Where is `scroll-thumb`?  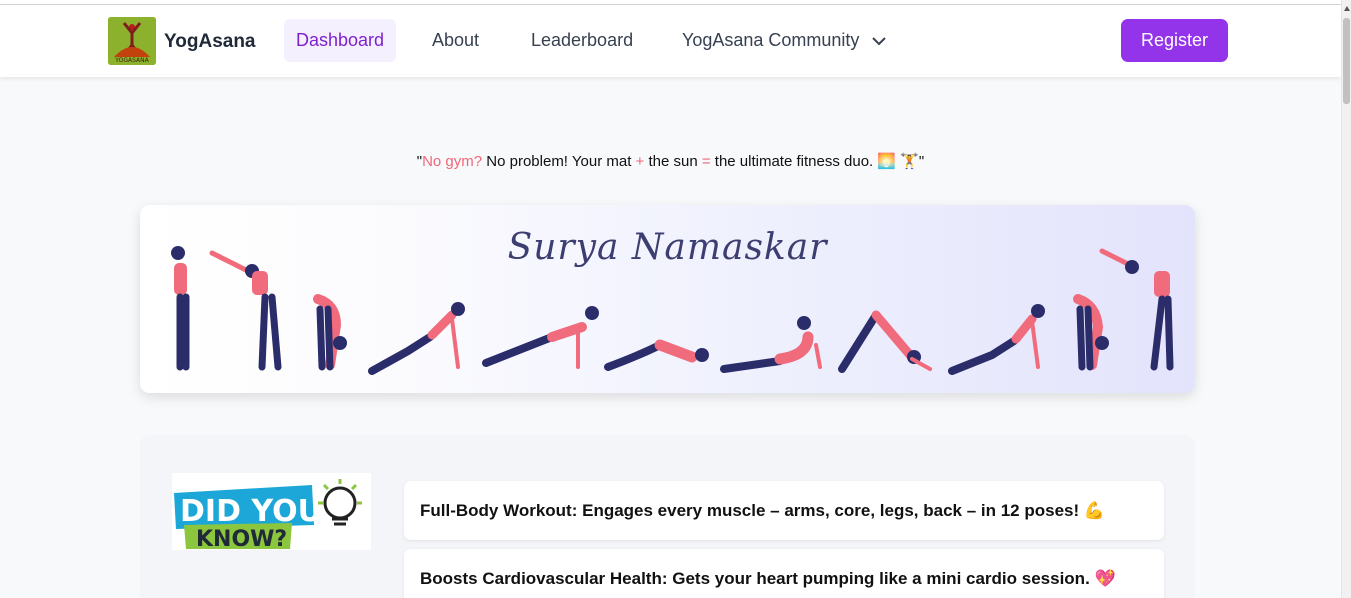 scroll-thumb is located at coordinates (1346, 61).